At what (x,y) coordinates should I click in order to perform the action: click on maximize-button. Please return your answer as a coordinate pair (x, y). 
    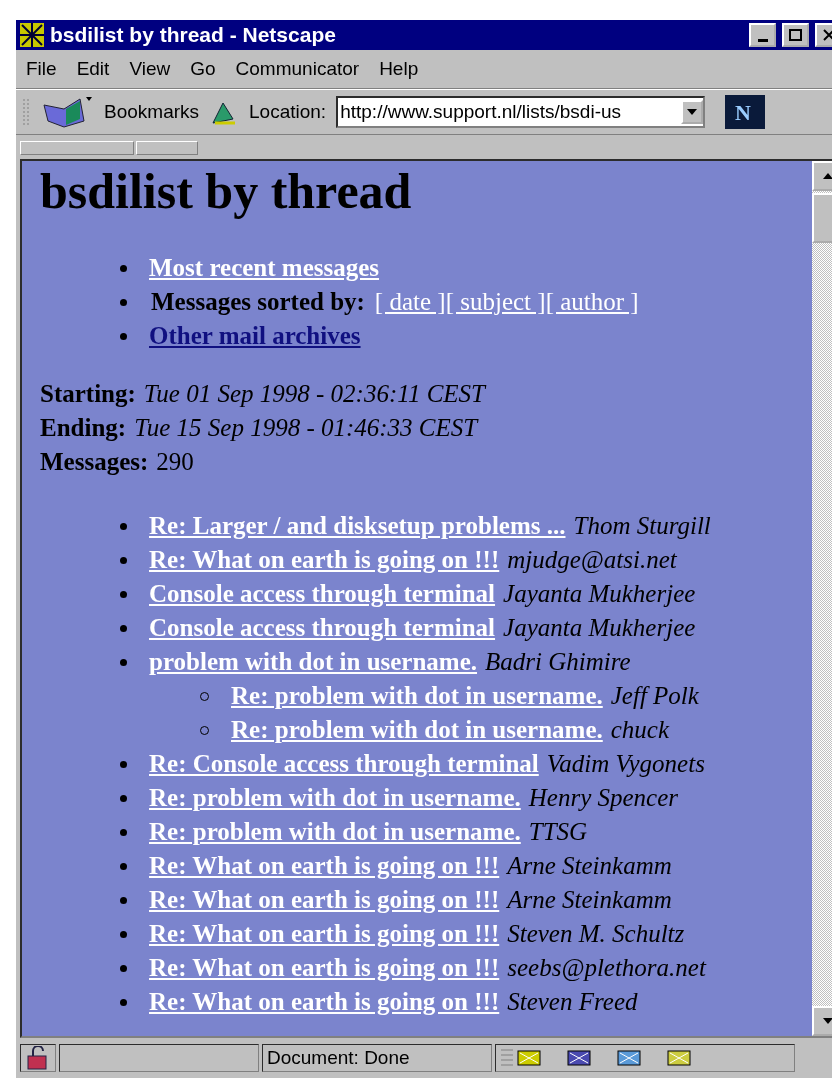
    Looking at the image, I should click on (795, 35).